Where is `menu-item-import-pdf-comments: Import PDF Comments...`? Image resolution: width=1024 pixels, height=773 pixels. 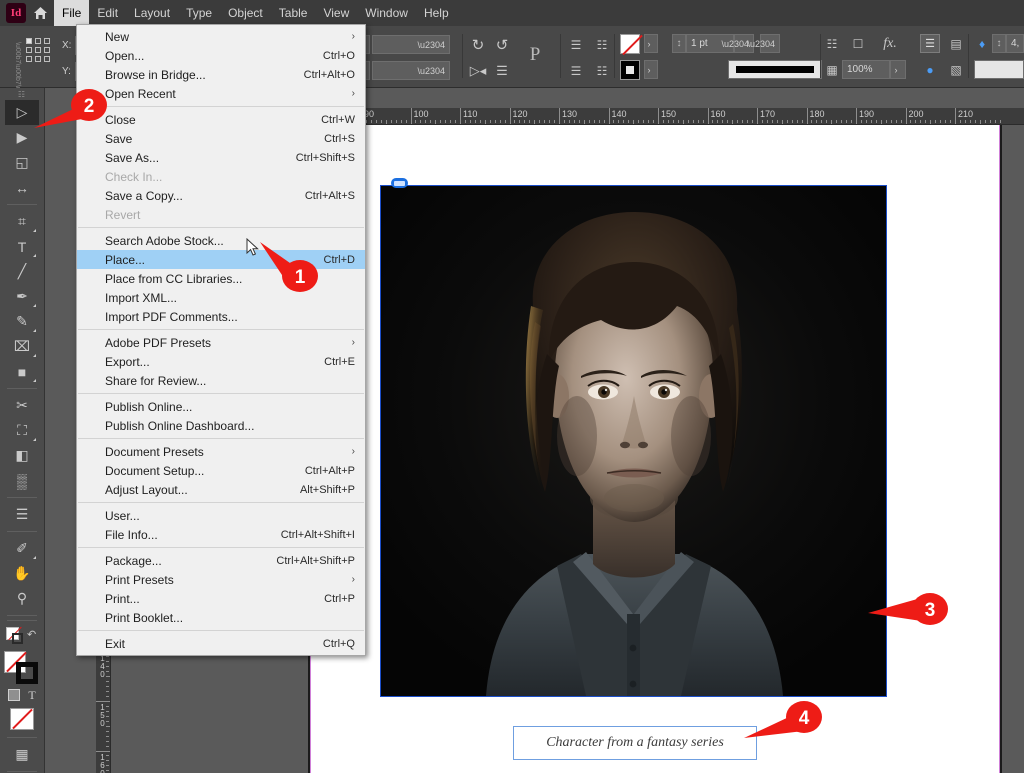
menu-item-import-pdf-comments: Import PDF Comments... is located at coordinates (221, 316).